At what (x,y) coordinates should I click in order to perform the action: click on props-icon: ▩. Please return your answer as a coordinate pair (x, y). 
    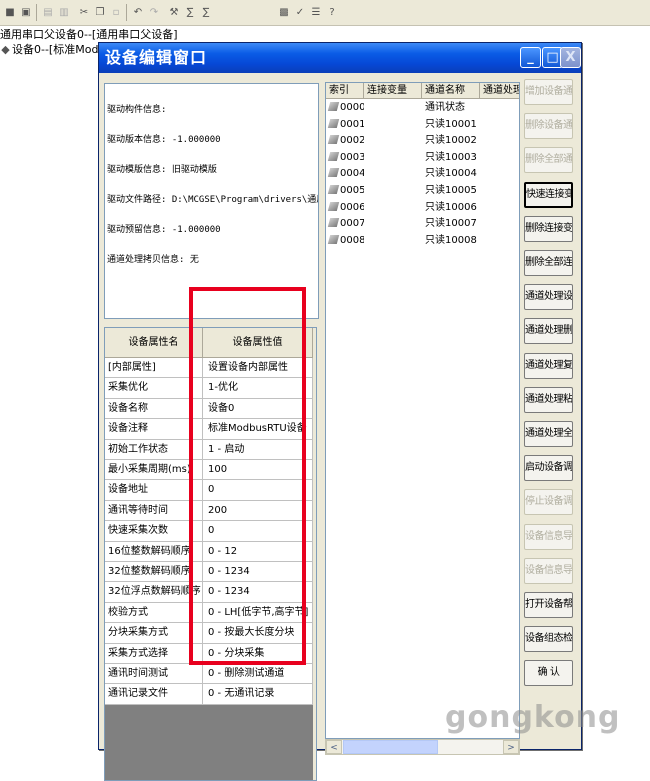
    Looking at the image, I should click on (284, 12).